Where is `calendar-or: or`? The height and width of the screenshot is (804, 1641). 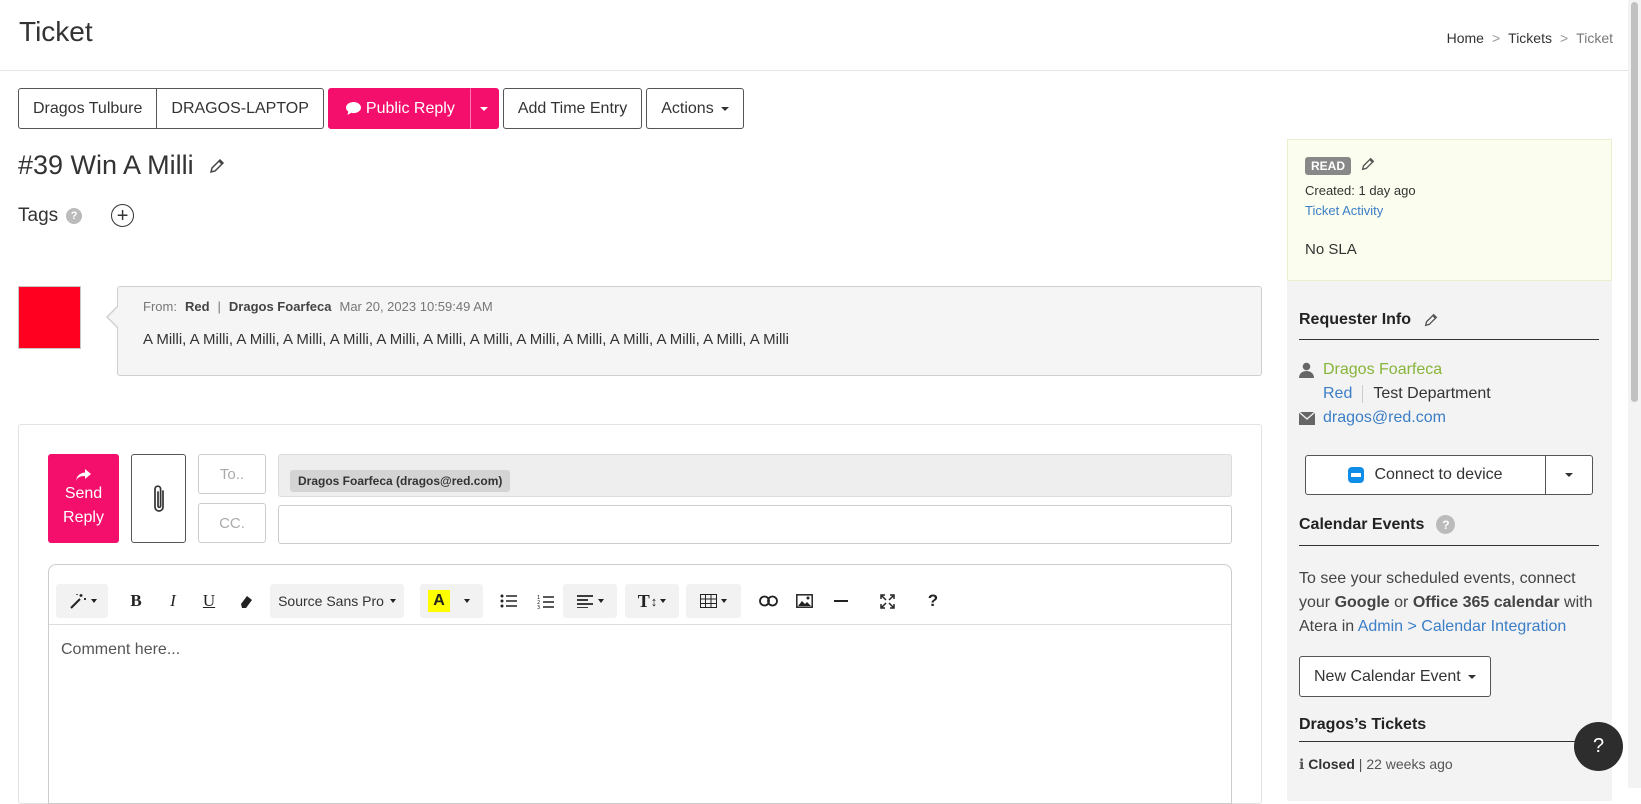 calendar-or: or is located at coordinates (1401, 602).